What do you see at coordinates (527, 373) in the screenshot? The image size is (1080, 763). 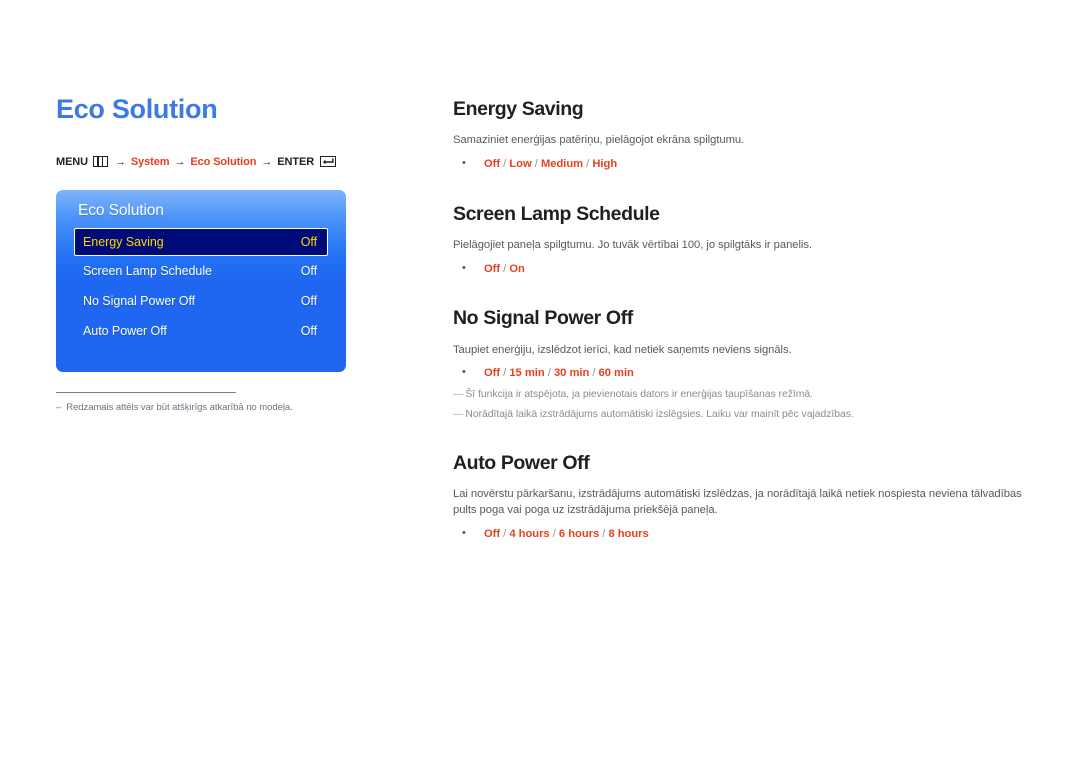 I see `option-value: 15 min` at bounding box center [527, 373].